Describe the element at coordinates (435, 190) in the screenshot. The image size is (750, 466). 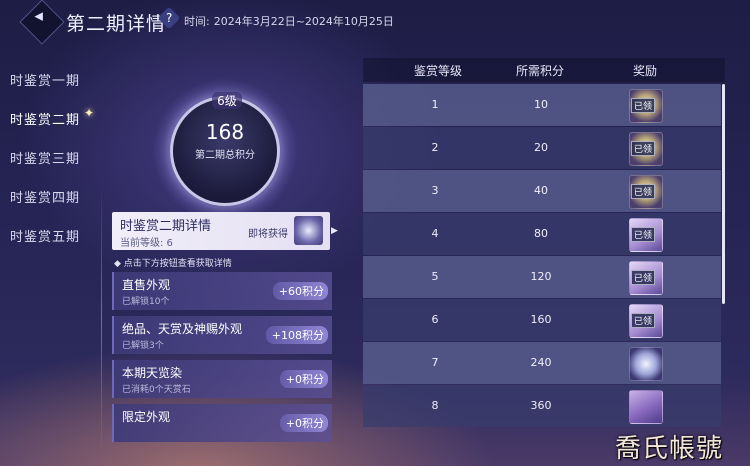
I see `row-level: 3` at that location.